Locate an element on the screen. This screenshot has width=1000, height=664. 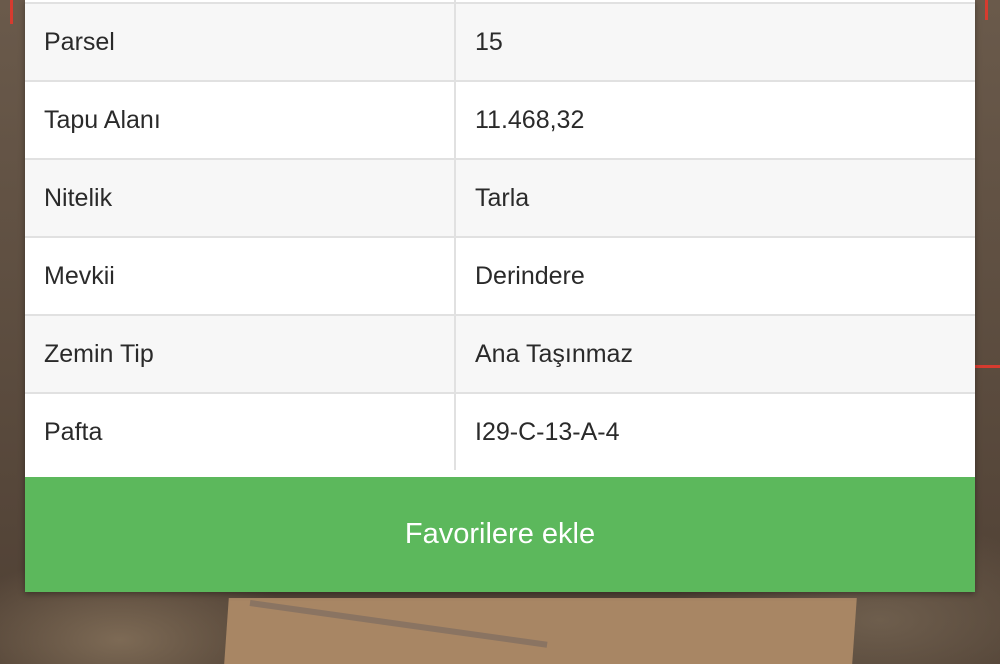
table-row: Zemin Tip Ana Taşınmaz is located at coordinates (500, 353).